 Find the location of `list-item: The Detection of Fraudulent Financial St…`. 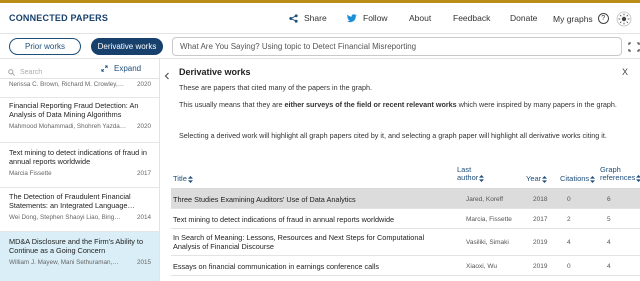

list-item: The Detection of Fraudulent Financial St… is located at coordinates (79, 210).